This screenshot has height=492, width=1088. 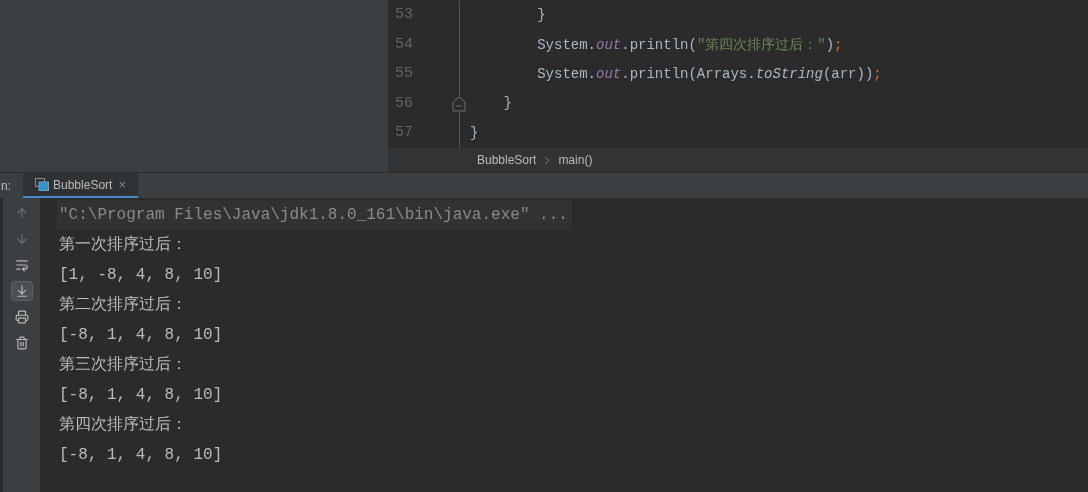 I want to click on line-number: 55, so click(x=404, y=74).